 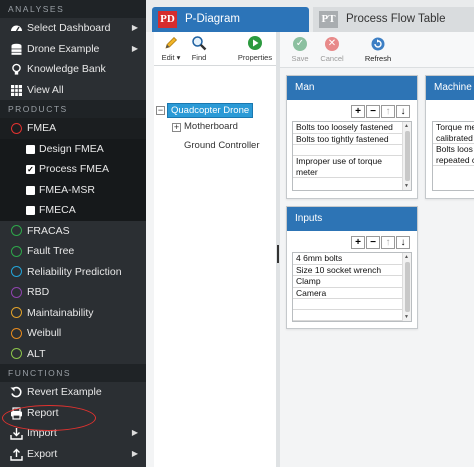 What do you see at coordinates (73, 454) in the screenshot?
I see `sidebar-item-export: Export ▶` at bounding box center [73, 454].